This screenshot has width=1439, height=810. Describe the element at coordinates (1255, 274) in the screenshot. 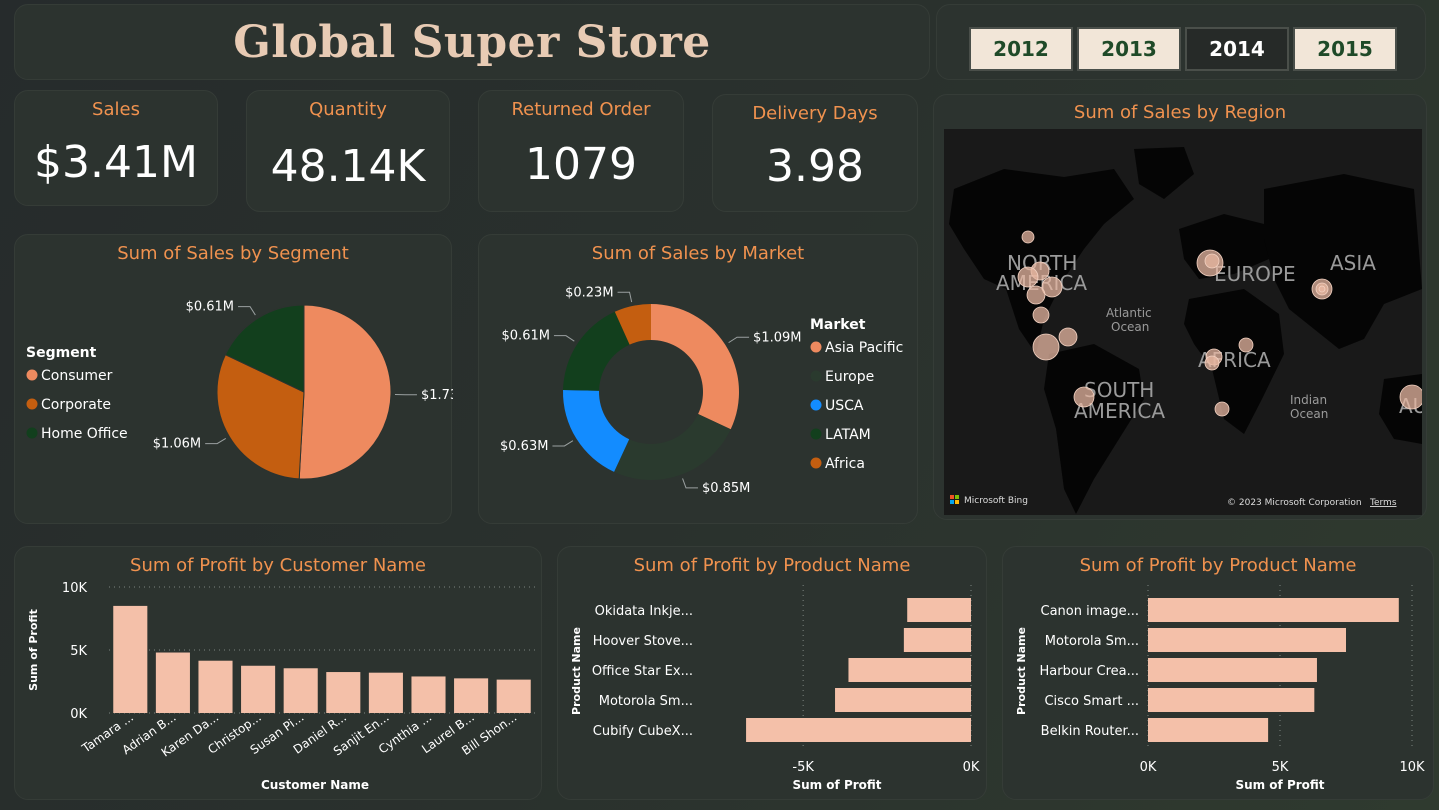

I see `map-label: EUROPE` at that location.